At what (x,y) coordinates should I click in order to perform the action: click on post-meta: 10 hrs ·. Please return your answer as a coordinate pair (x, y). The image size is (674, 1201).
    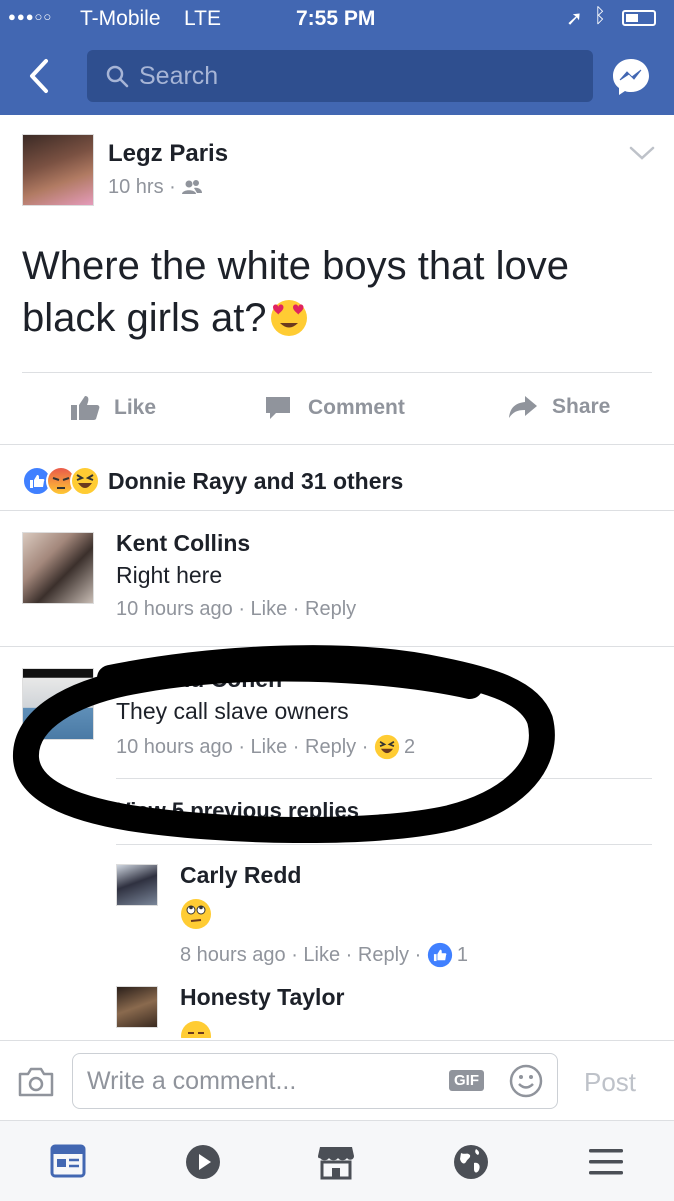
    Looking at the image, I should click on (155, 187).